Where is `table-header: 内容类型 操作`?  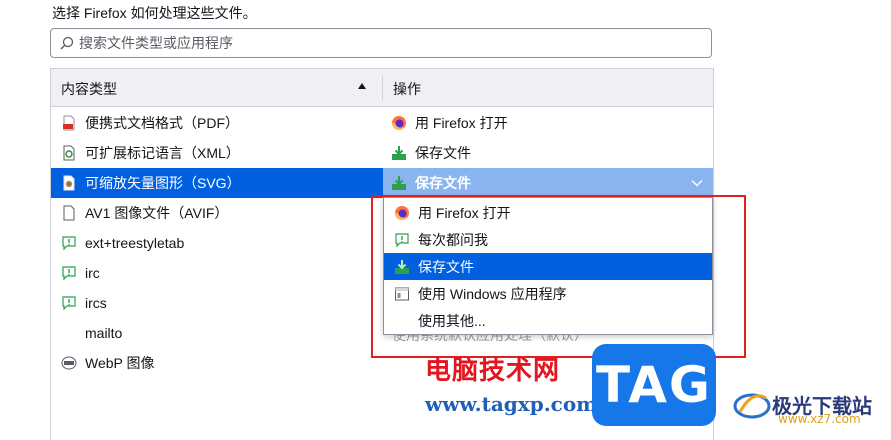
table-header: 内容类型 操作 is located at coordinates (382, 88).